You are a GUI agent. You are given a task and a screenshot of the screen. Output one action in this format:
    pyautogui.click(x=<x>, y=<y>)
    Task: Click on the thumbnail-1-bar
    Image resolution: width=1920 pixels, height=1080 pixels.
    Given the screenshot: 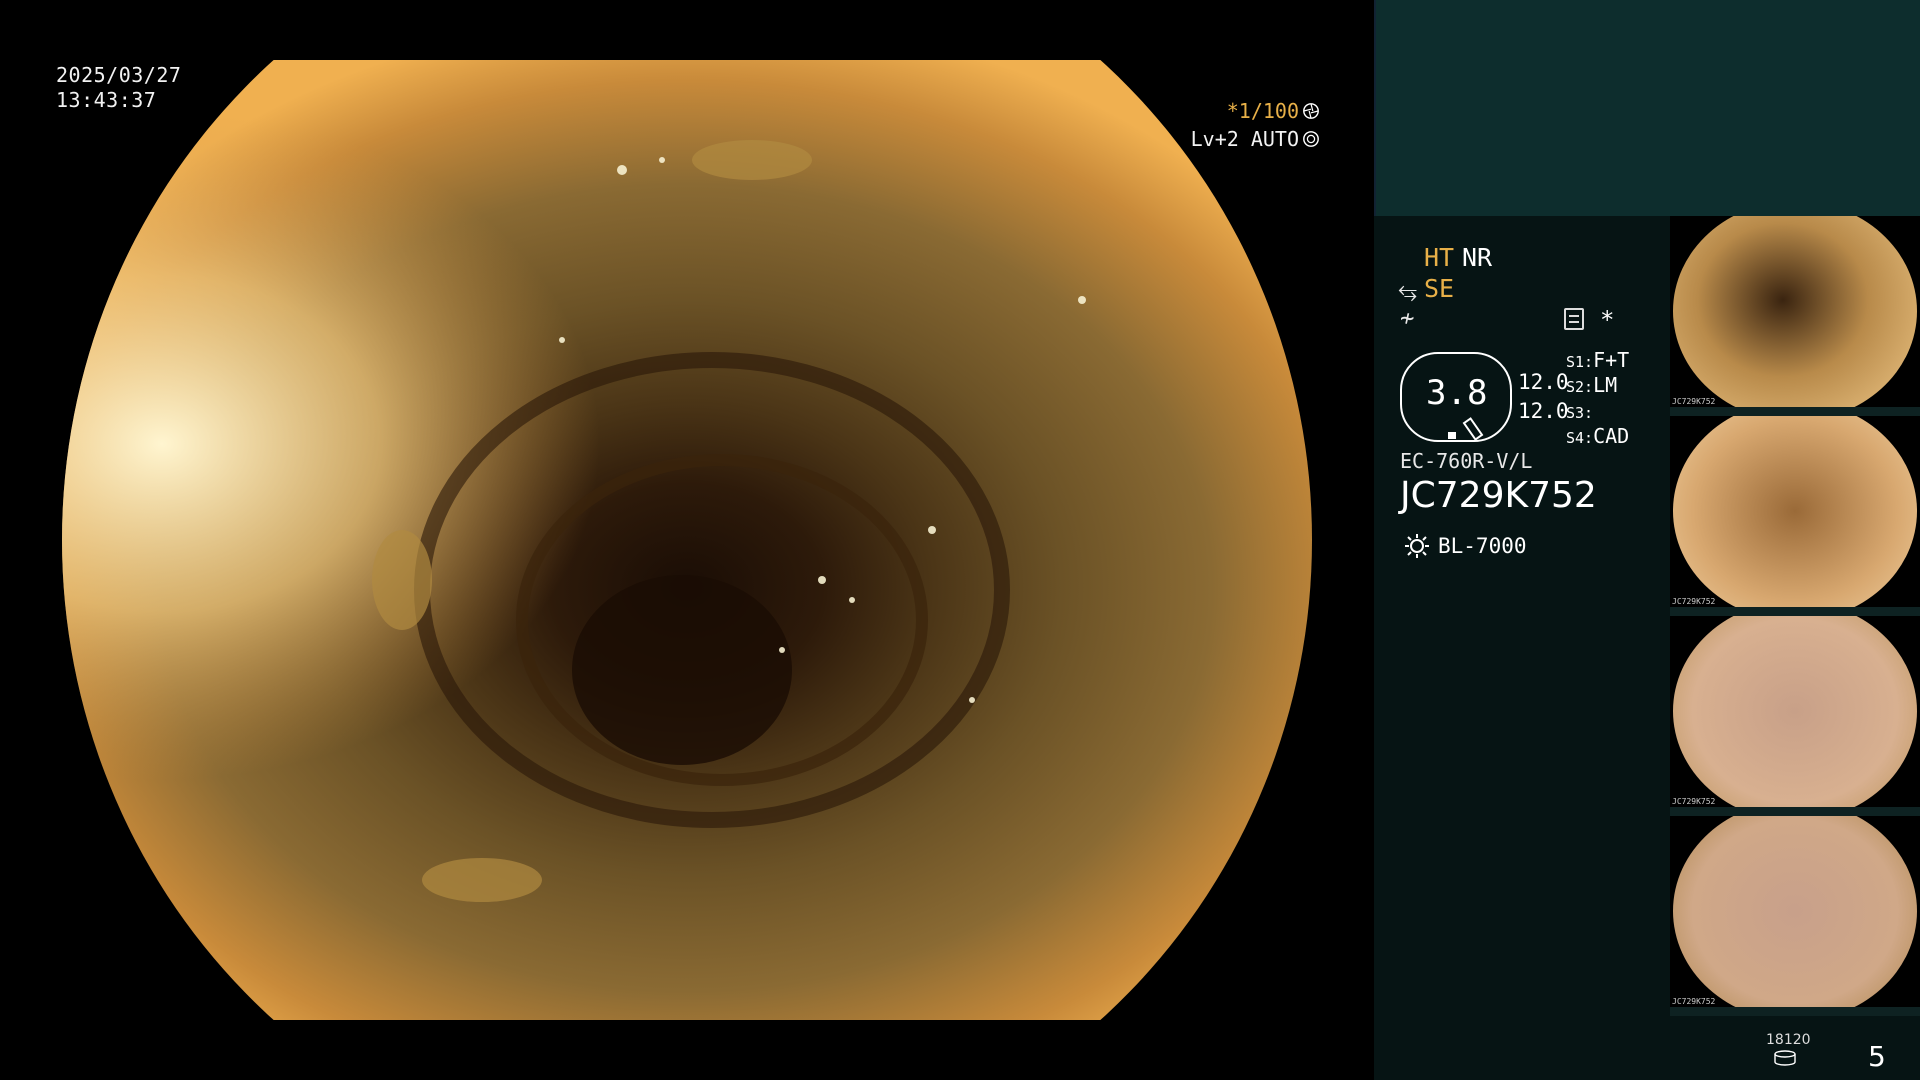 What is the action you would take?
    pyautogui.click(x=1795, y=411)
    